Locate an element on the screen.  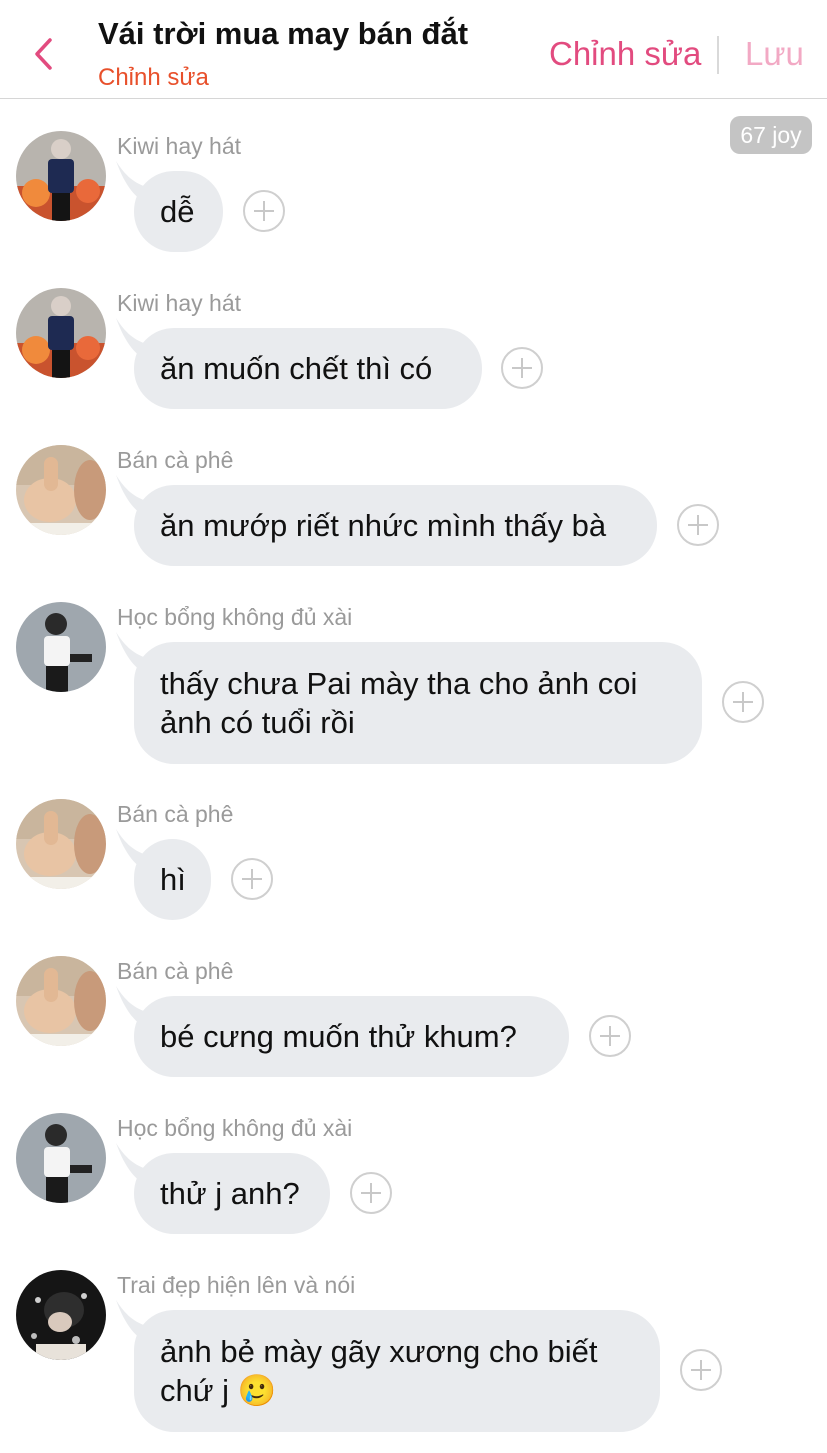
back-button is located at coordinates (45, 54).